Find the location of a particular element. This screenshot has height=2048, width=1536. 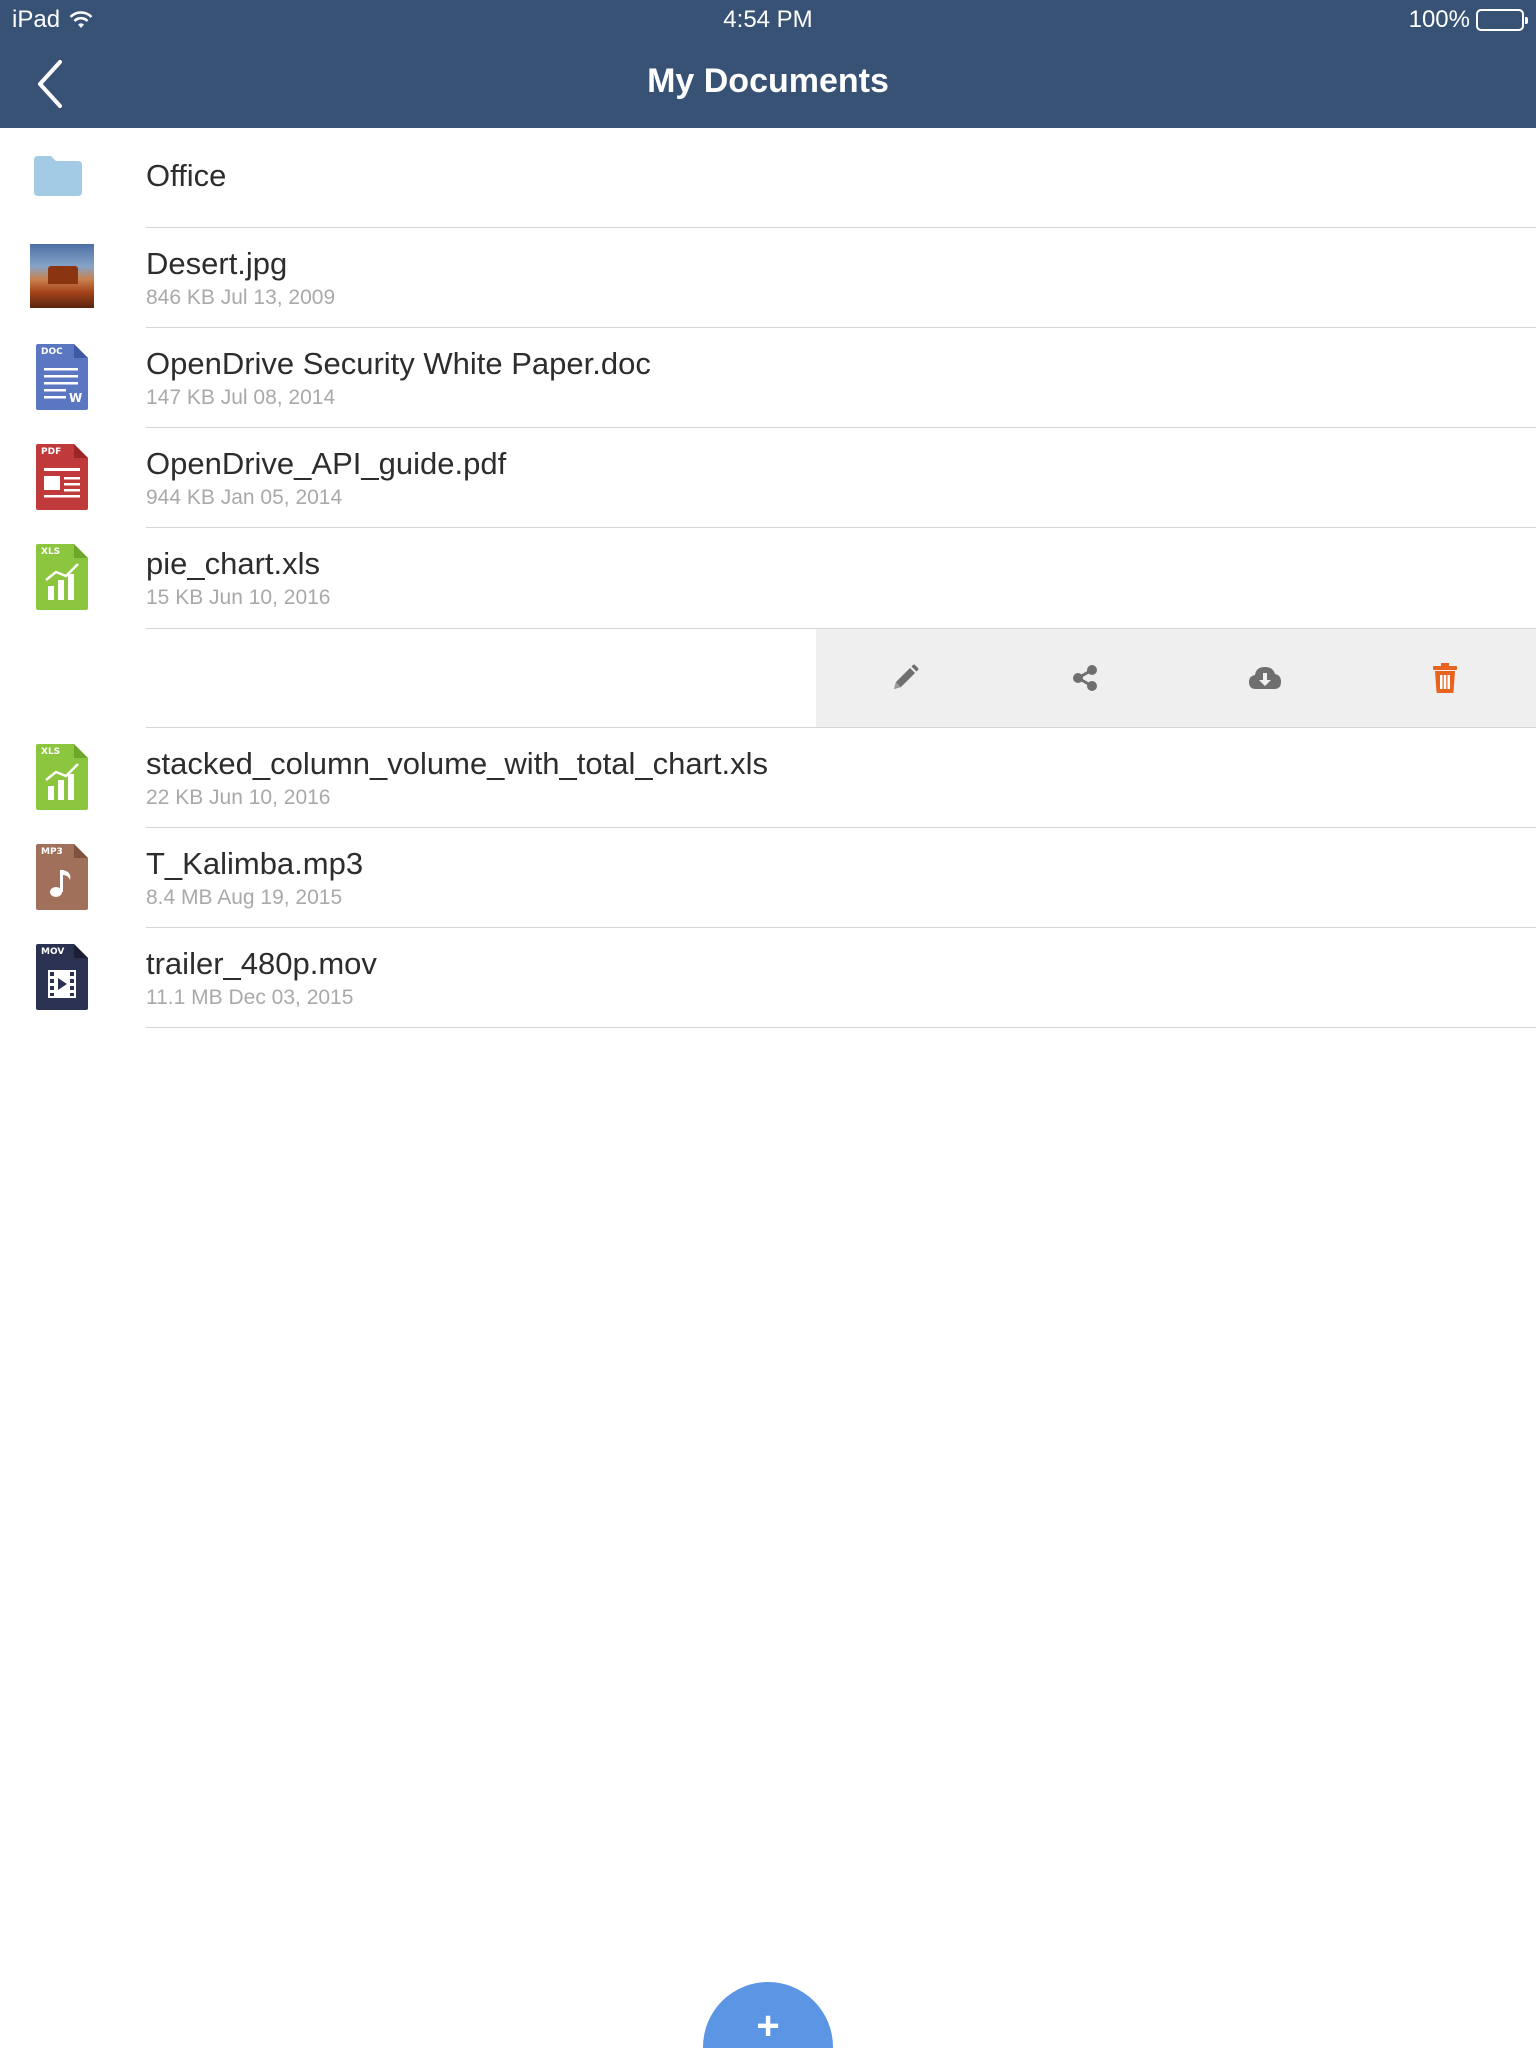

mov-file-icon: MOV is located at coordinates (62, 977).